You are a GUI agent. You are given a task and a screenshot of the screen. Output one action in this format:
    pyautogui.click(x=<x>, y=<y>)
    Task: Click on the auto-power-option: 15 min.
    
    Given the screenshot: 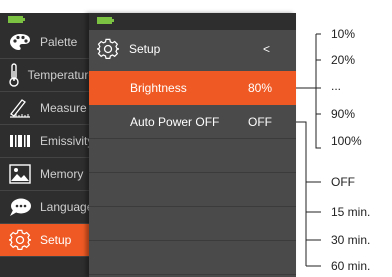 What is the action you would take?
    pyautogui.click(x=351, y=212)
    